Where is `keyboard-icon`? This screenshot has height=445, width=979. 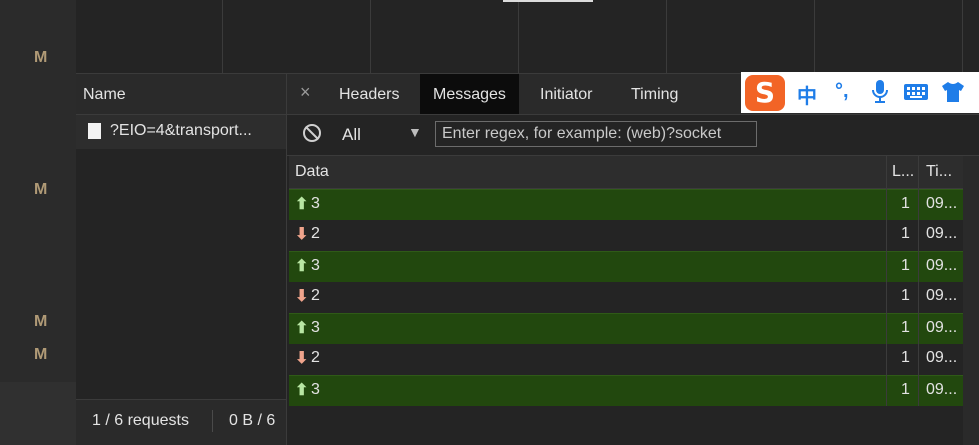
keyboard-icon is located at coordinates (916, 92).